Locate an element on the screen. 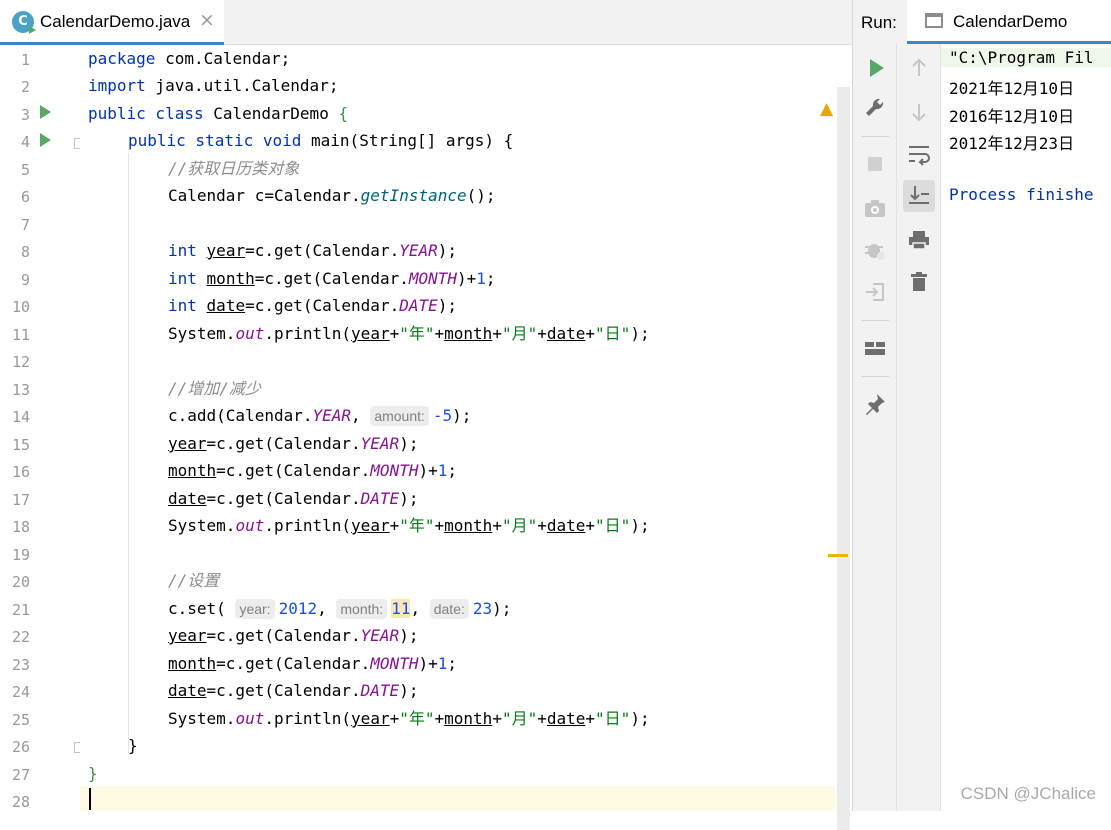 Image resolution: width=1111 pixels, height=830 pixels. console-process-line: Process finishe is located at coordinates (1021, 194).